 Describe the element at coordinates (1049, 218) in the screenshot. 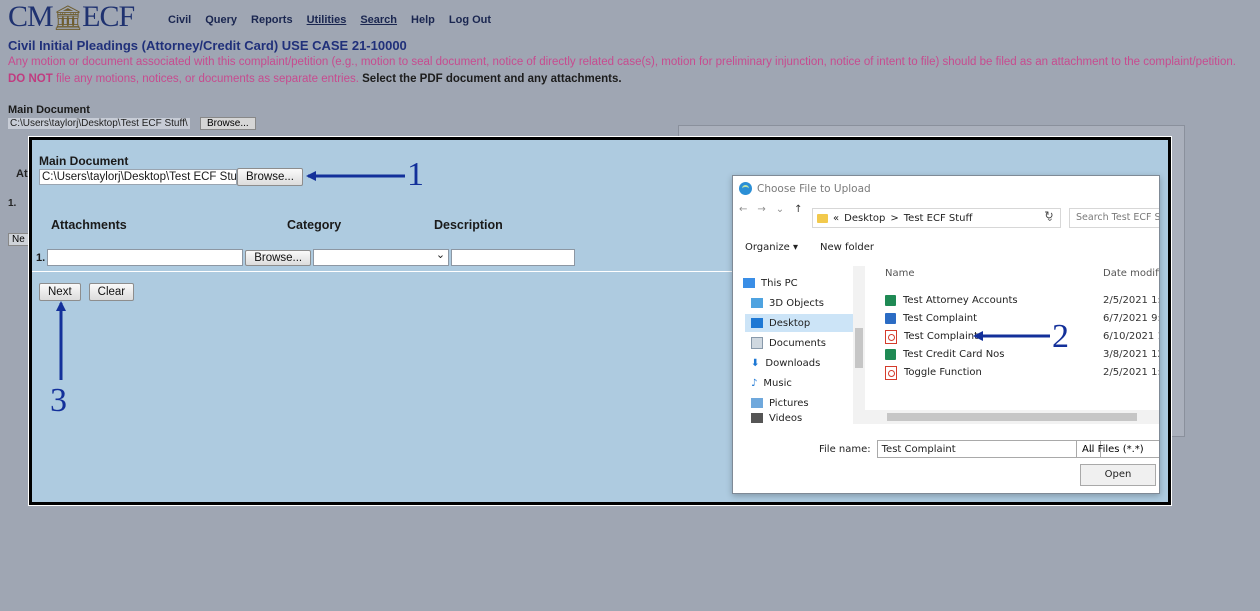

I see `refresh-icon: ↻` at that location.